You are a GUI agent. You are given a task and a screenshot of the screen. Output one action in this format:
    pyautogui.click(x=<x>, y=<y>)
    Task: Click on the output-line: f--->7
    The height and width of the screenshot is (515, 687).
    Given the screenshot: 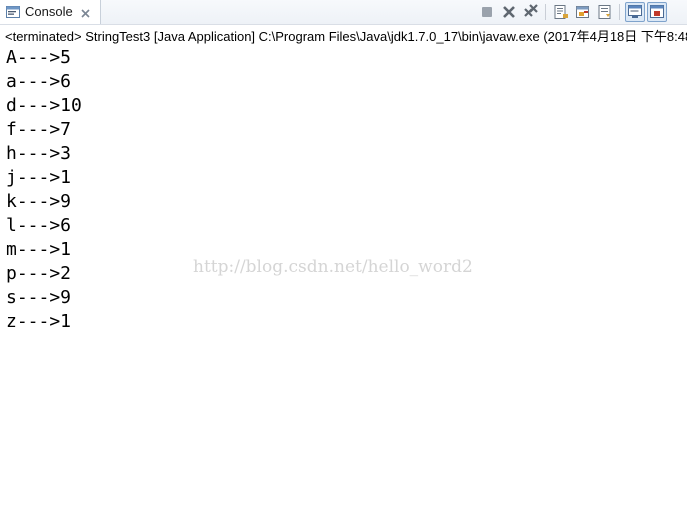 What is the action you would take?
    pyautogui.click(x=39, y=129)
    